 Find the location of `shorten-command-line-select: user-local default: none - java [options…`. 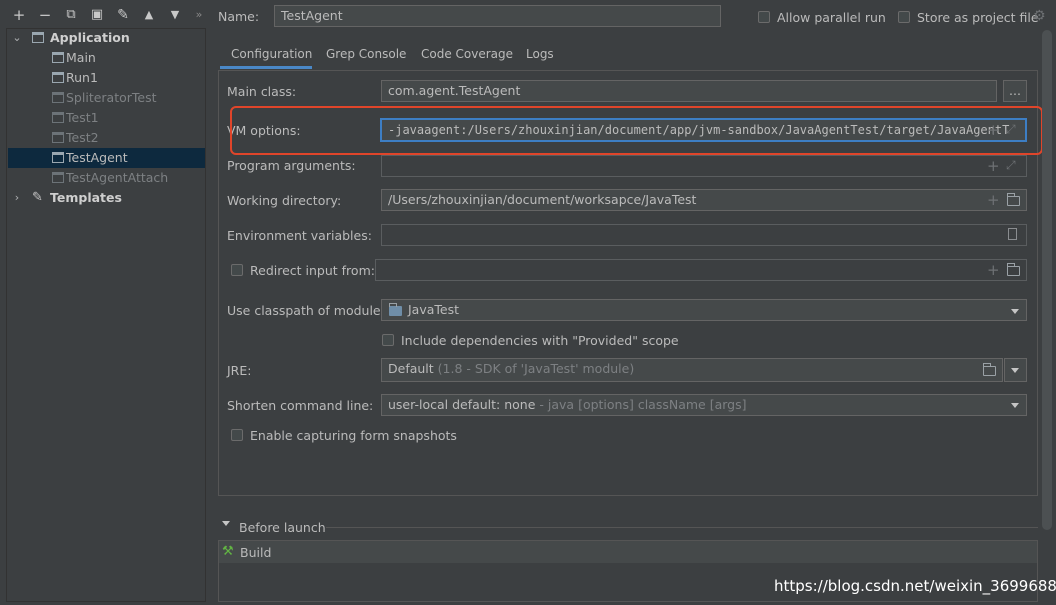

shorten-command-line-select: user-local default: none - java [options… is located at coordinates (704, 405).